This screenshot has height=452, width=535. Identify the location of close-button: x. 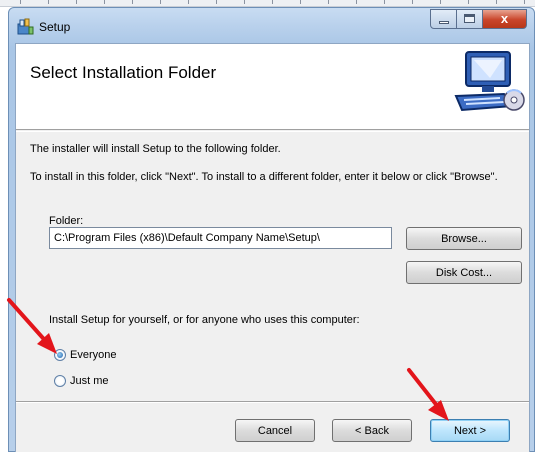
(504, 19).